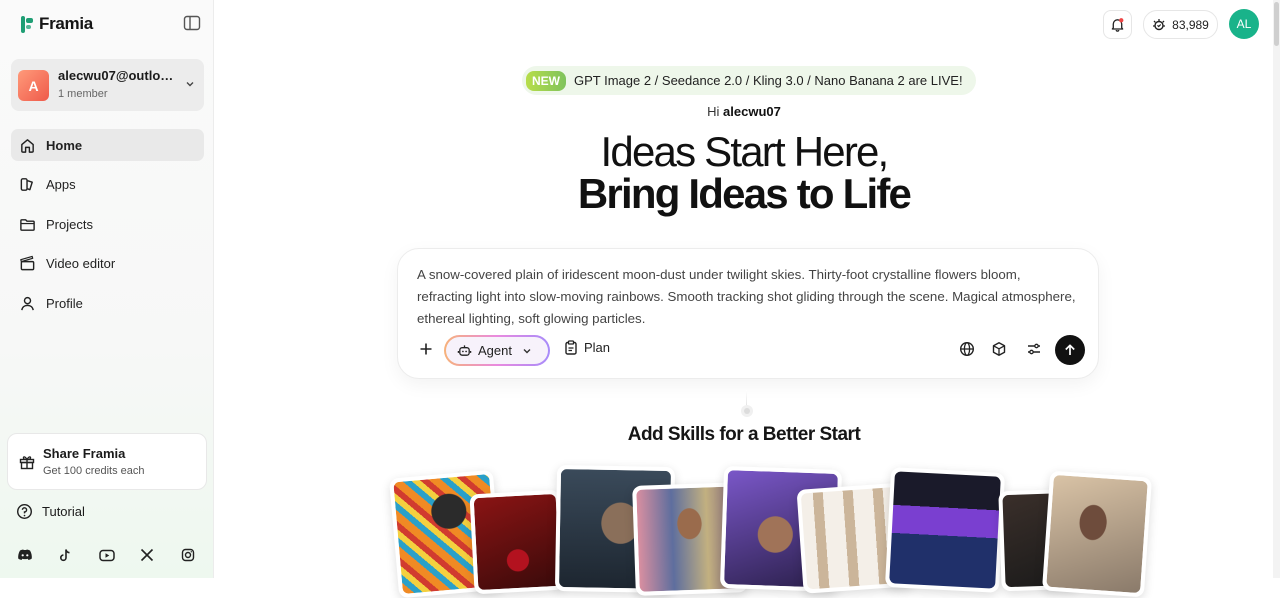 The height and width of the screenshot is (598, 1280). I want to click on hero-title-line2: Bring Ideas to Life, so click(744, 193).